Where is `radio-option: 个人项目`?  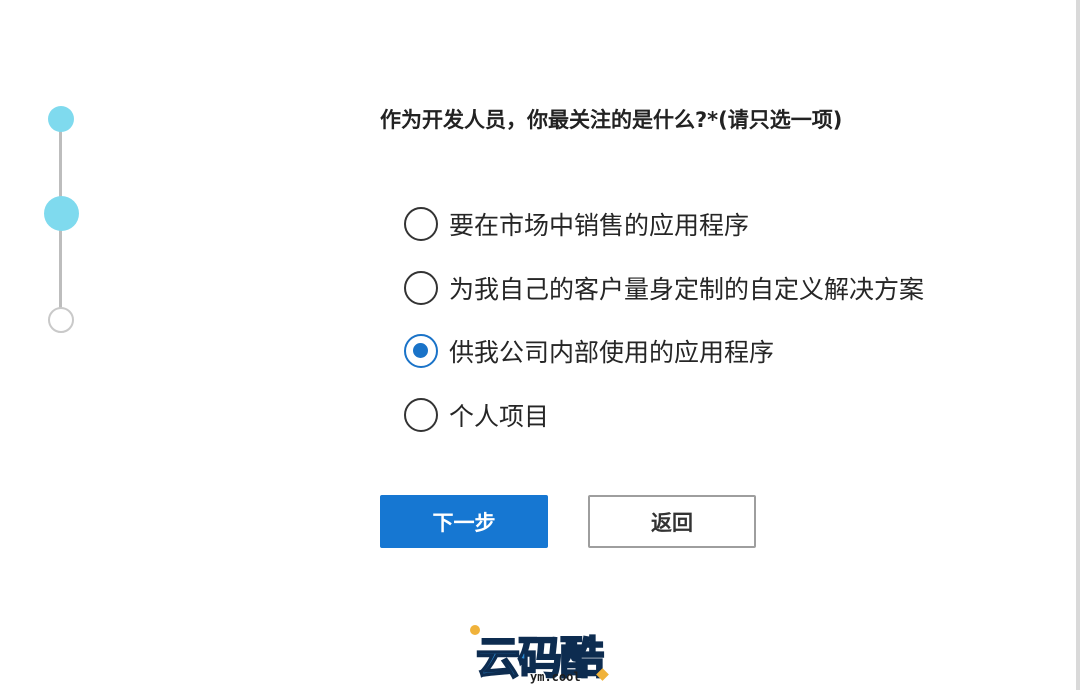
radio-option: 个人项目 is located at coordinates (664, 415).